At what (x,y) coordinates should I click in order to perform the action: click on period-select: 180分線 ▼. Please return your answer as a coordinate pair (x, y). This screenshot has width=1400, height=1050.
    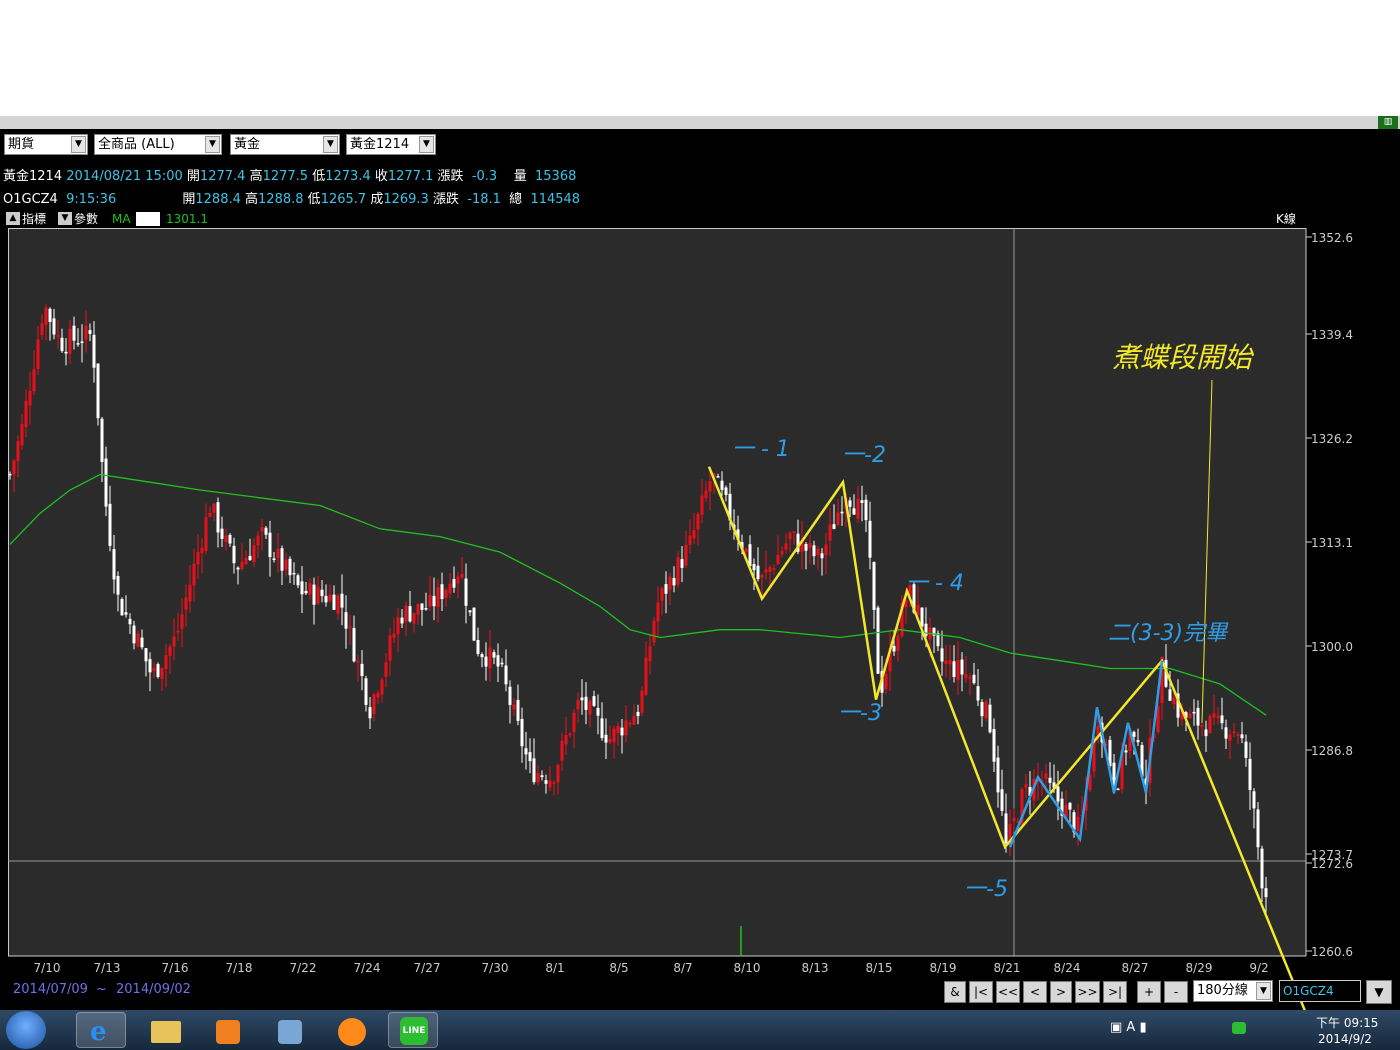
    Looking at the image, I should click on (1233, 991).